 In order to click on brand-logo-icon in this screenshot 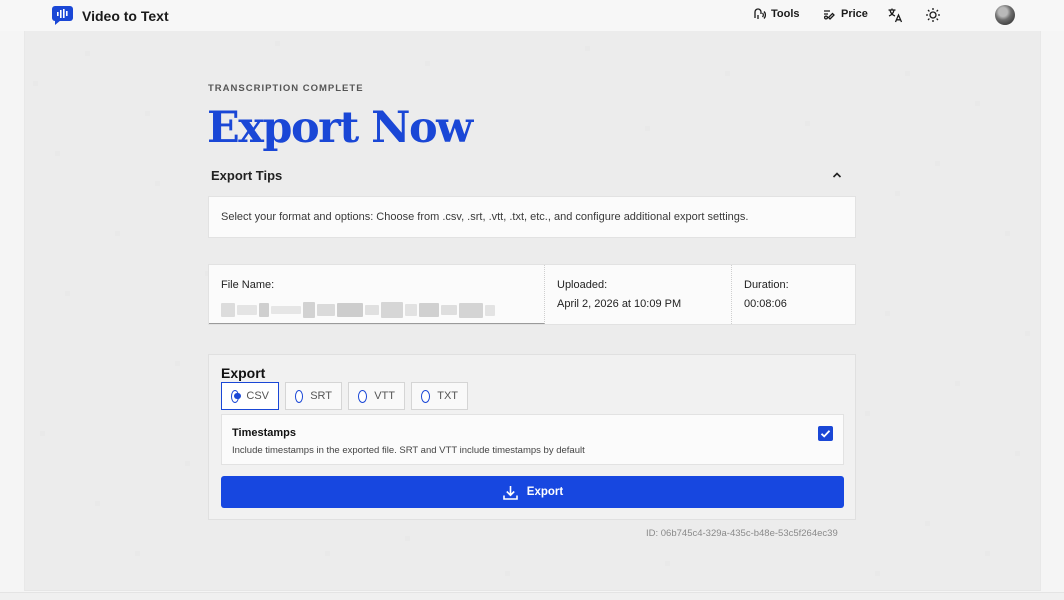, I will do `click(62, 15)`.